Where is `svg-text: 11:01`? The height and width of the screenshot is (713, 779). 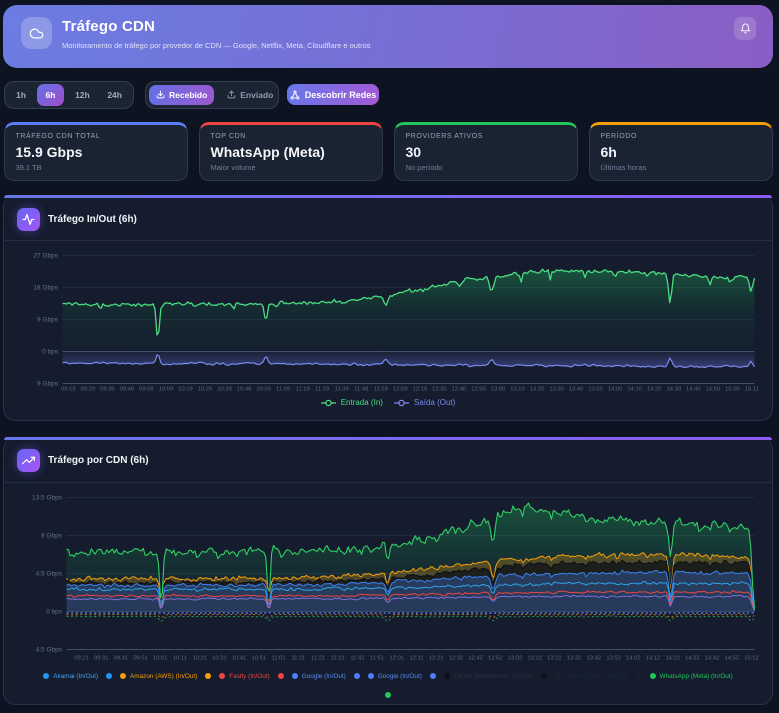
svg-text: 11:01 is located at coordinates (279, 659).